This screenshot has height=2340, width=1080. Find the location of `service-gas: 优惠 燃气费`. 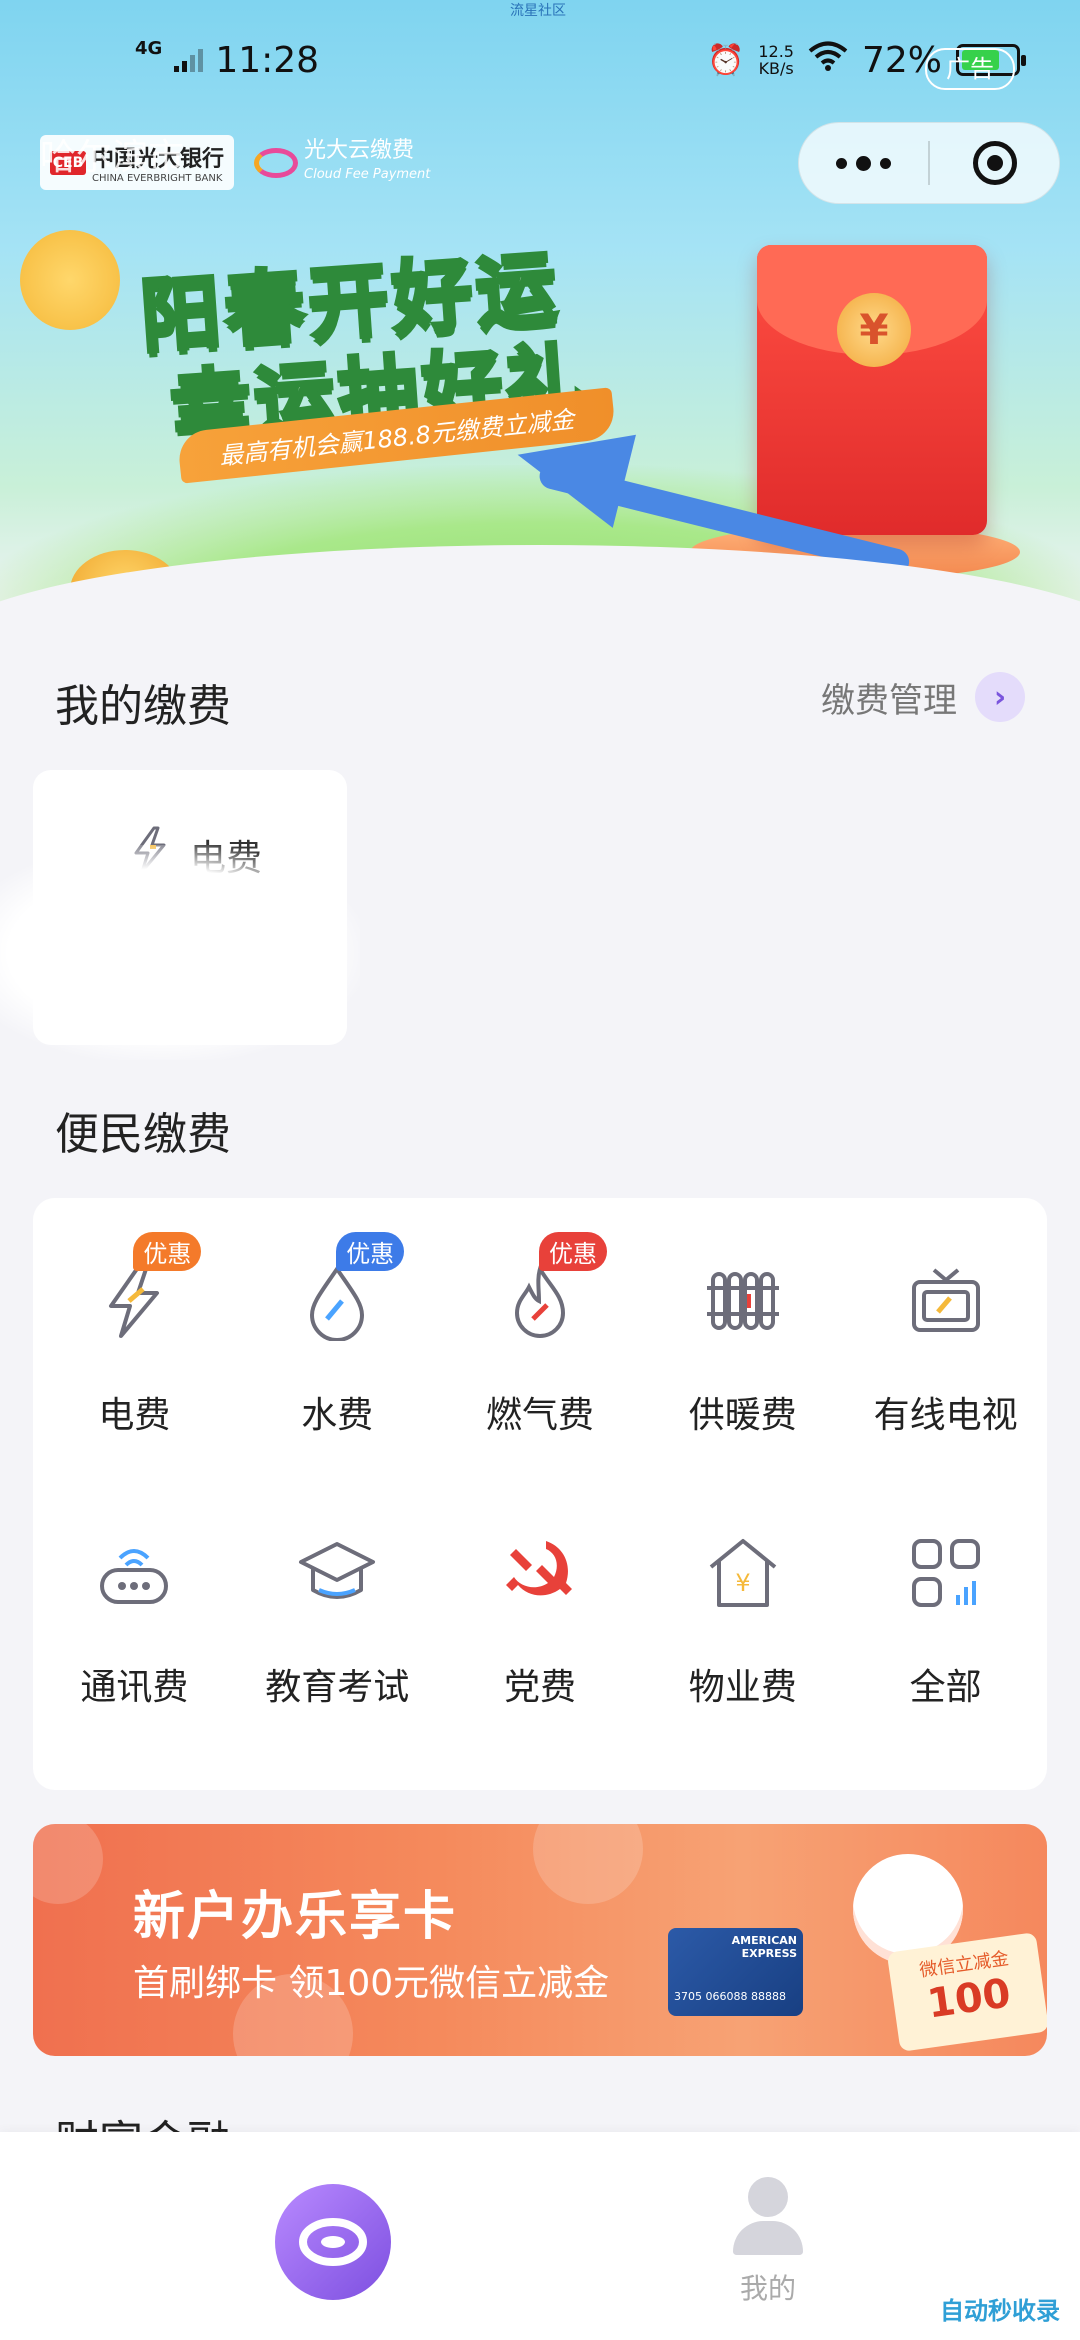

service-gas: 优惠 燃气费 is located at coordinates (540, 1380).